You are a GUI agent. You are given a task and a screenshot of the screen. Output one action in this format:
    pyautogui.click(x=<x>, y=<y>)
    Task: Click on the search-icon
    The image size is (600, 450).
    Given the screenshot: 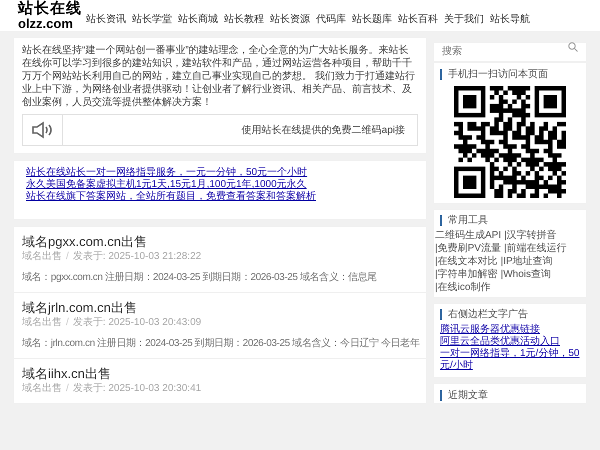 What is the action you would take?
    pyautogui.click(x=573, y=47)
    